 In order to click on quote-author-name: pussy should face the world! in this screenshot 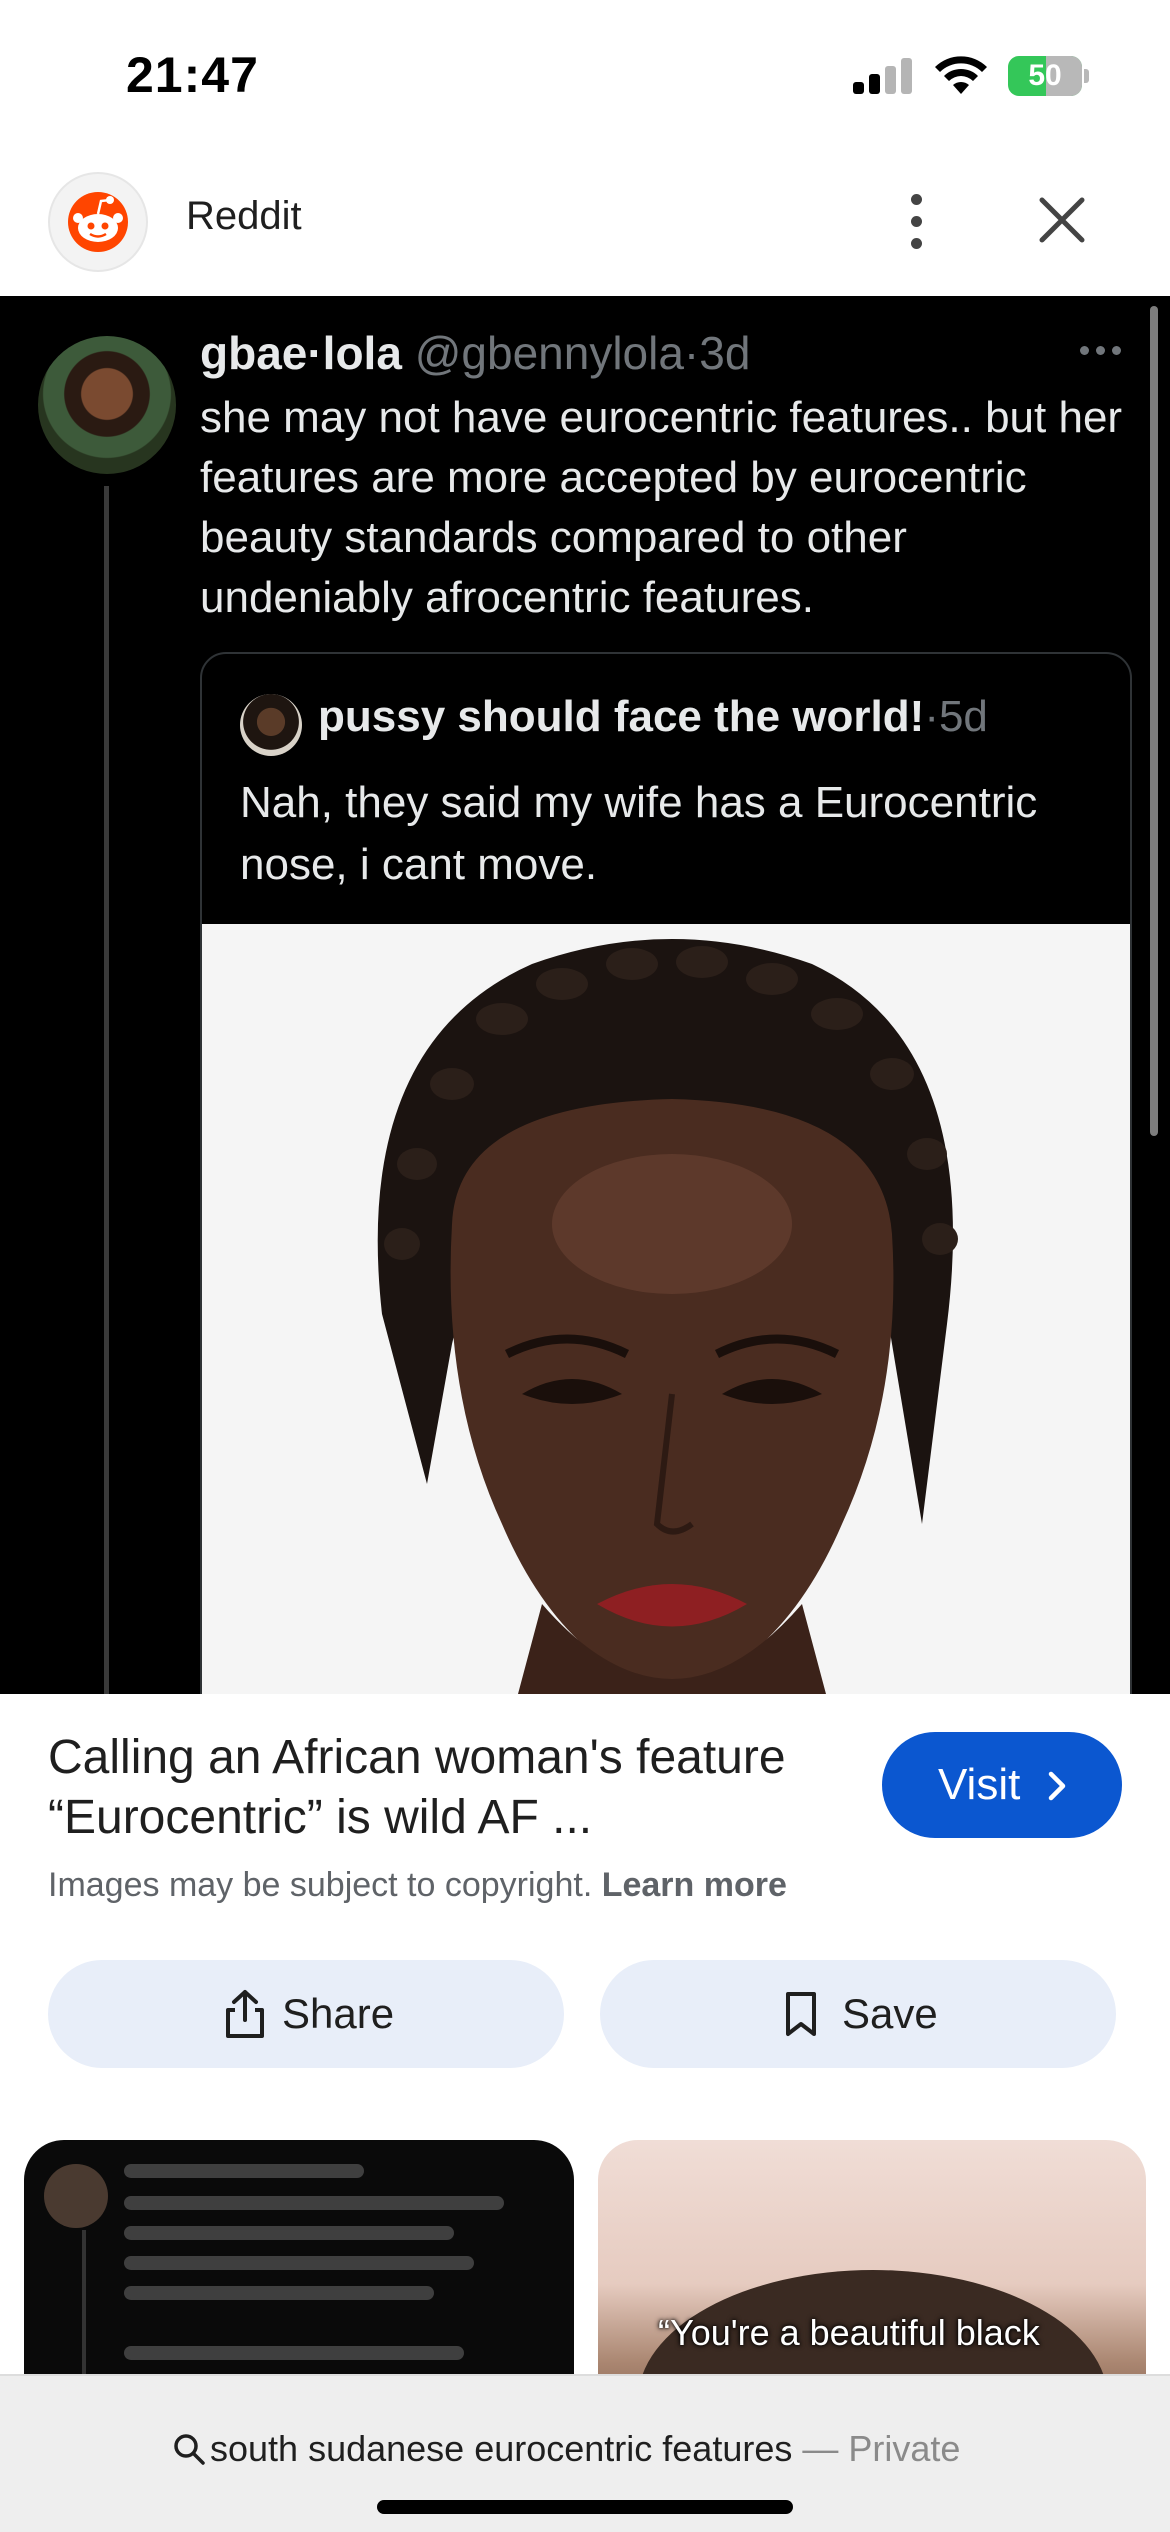, I will do `click(621, 716)`.